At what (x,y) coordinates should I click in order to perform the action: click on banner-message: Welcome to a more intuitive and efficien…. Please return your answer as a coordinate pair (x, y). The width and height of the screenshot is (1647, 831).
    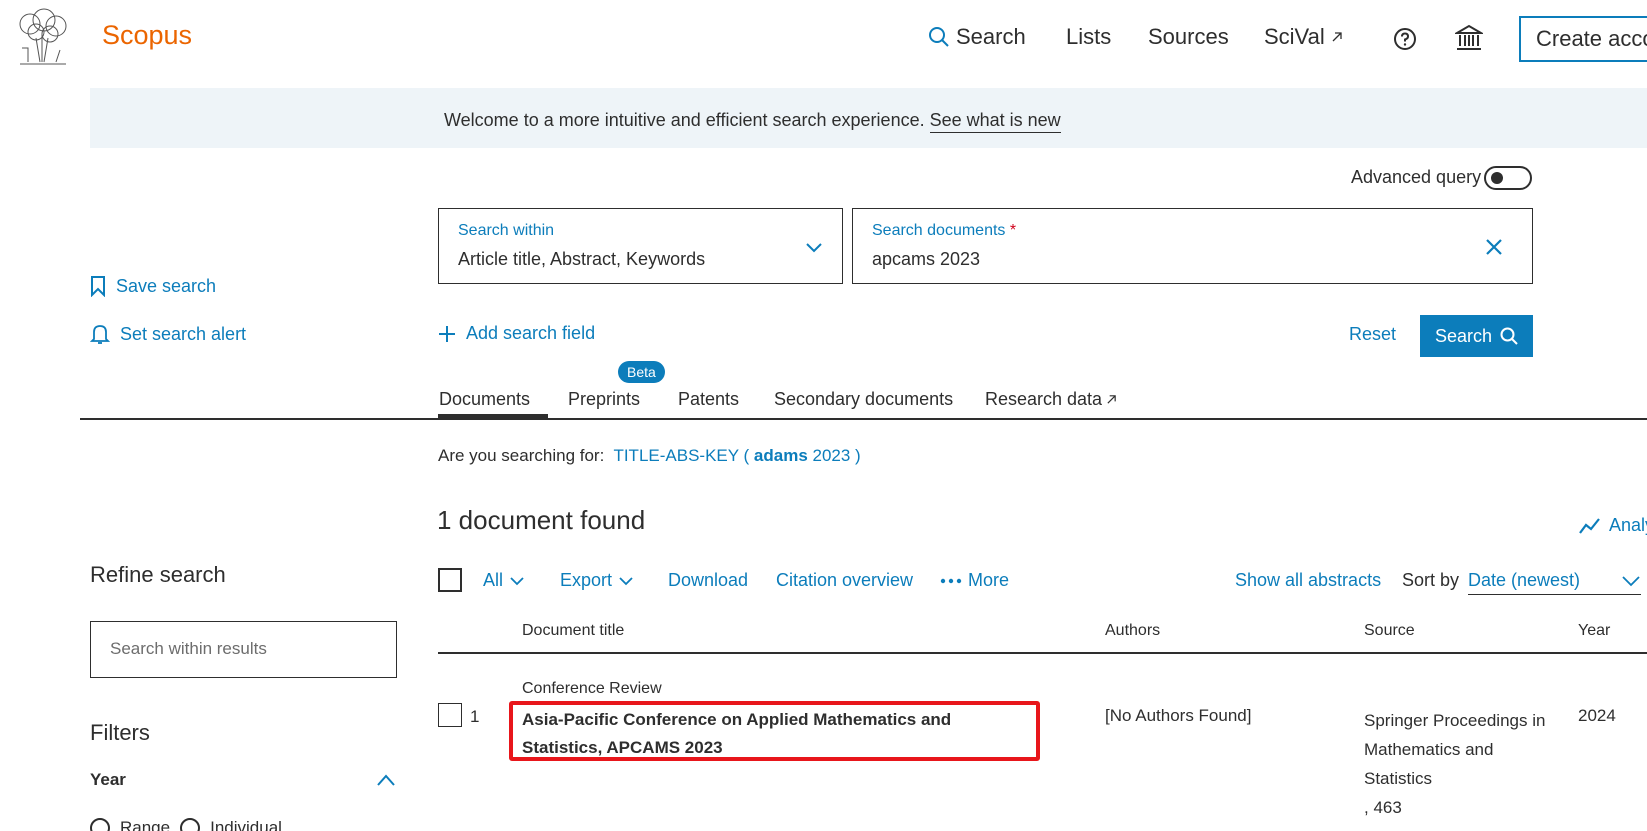
    Looking at the image, I should click on (684, 120).